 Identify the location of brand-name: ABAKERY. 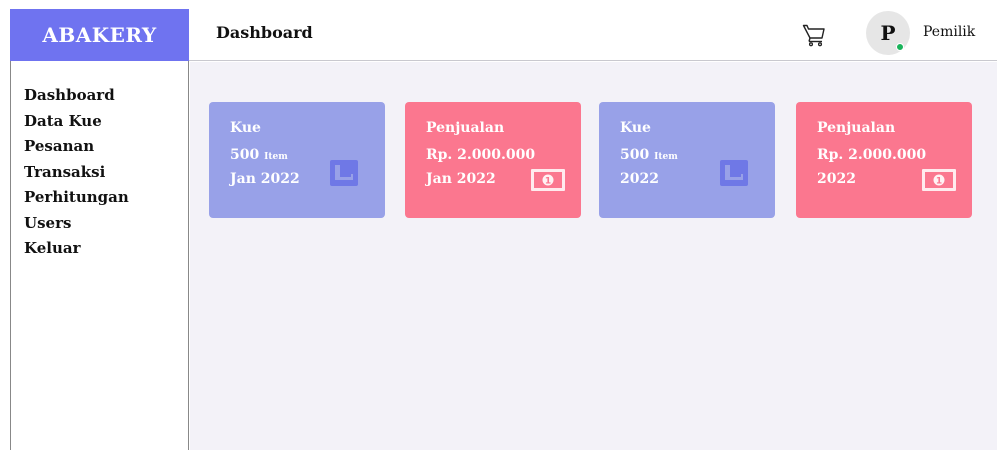
(99, 35).